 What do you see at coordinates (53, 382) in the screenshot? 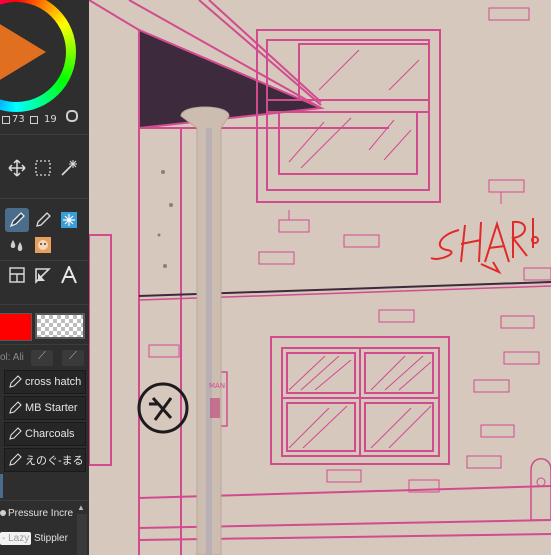
I see `brush-label: cross hatch` at bounding box center [53, 382].